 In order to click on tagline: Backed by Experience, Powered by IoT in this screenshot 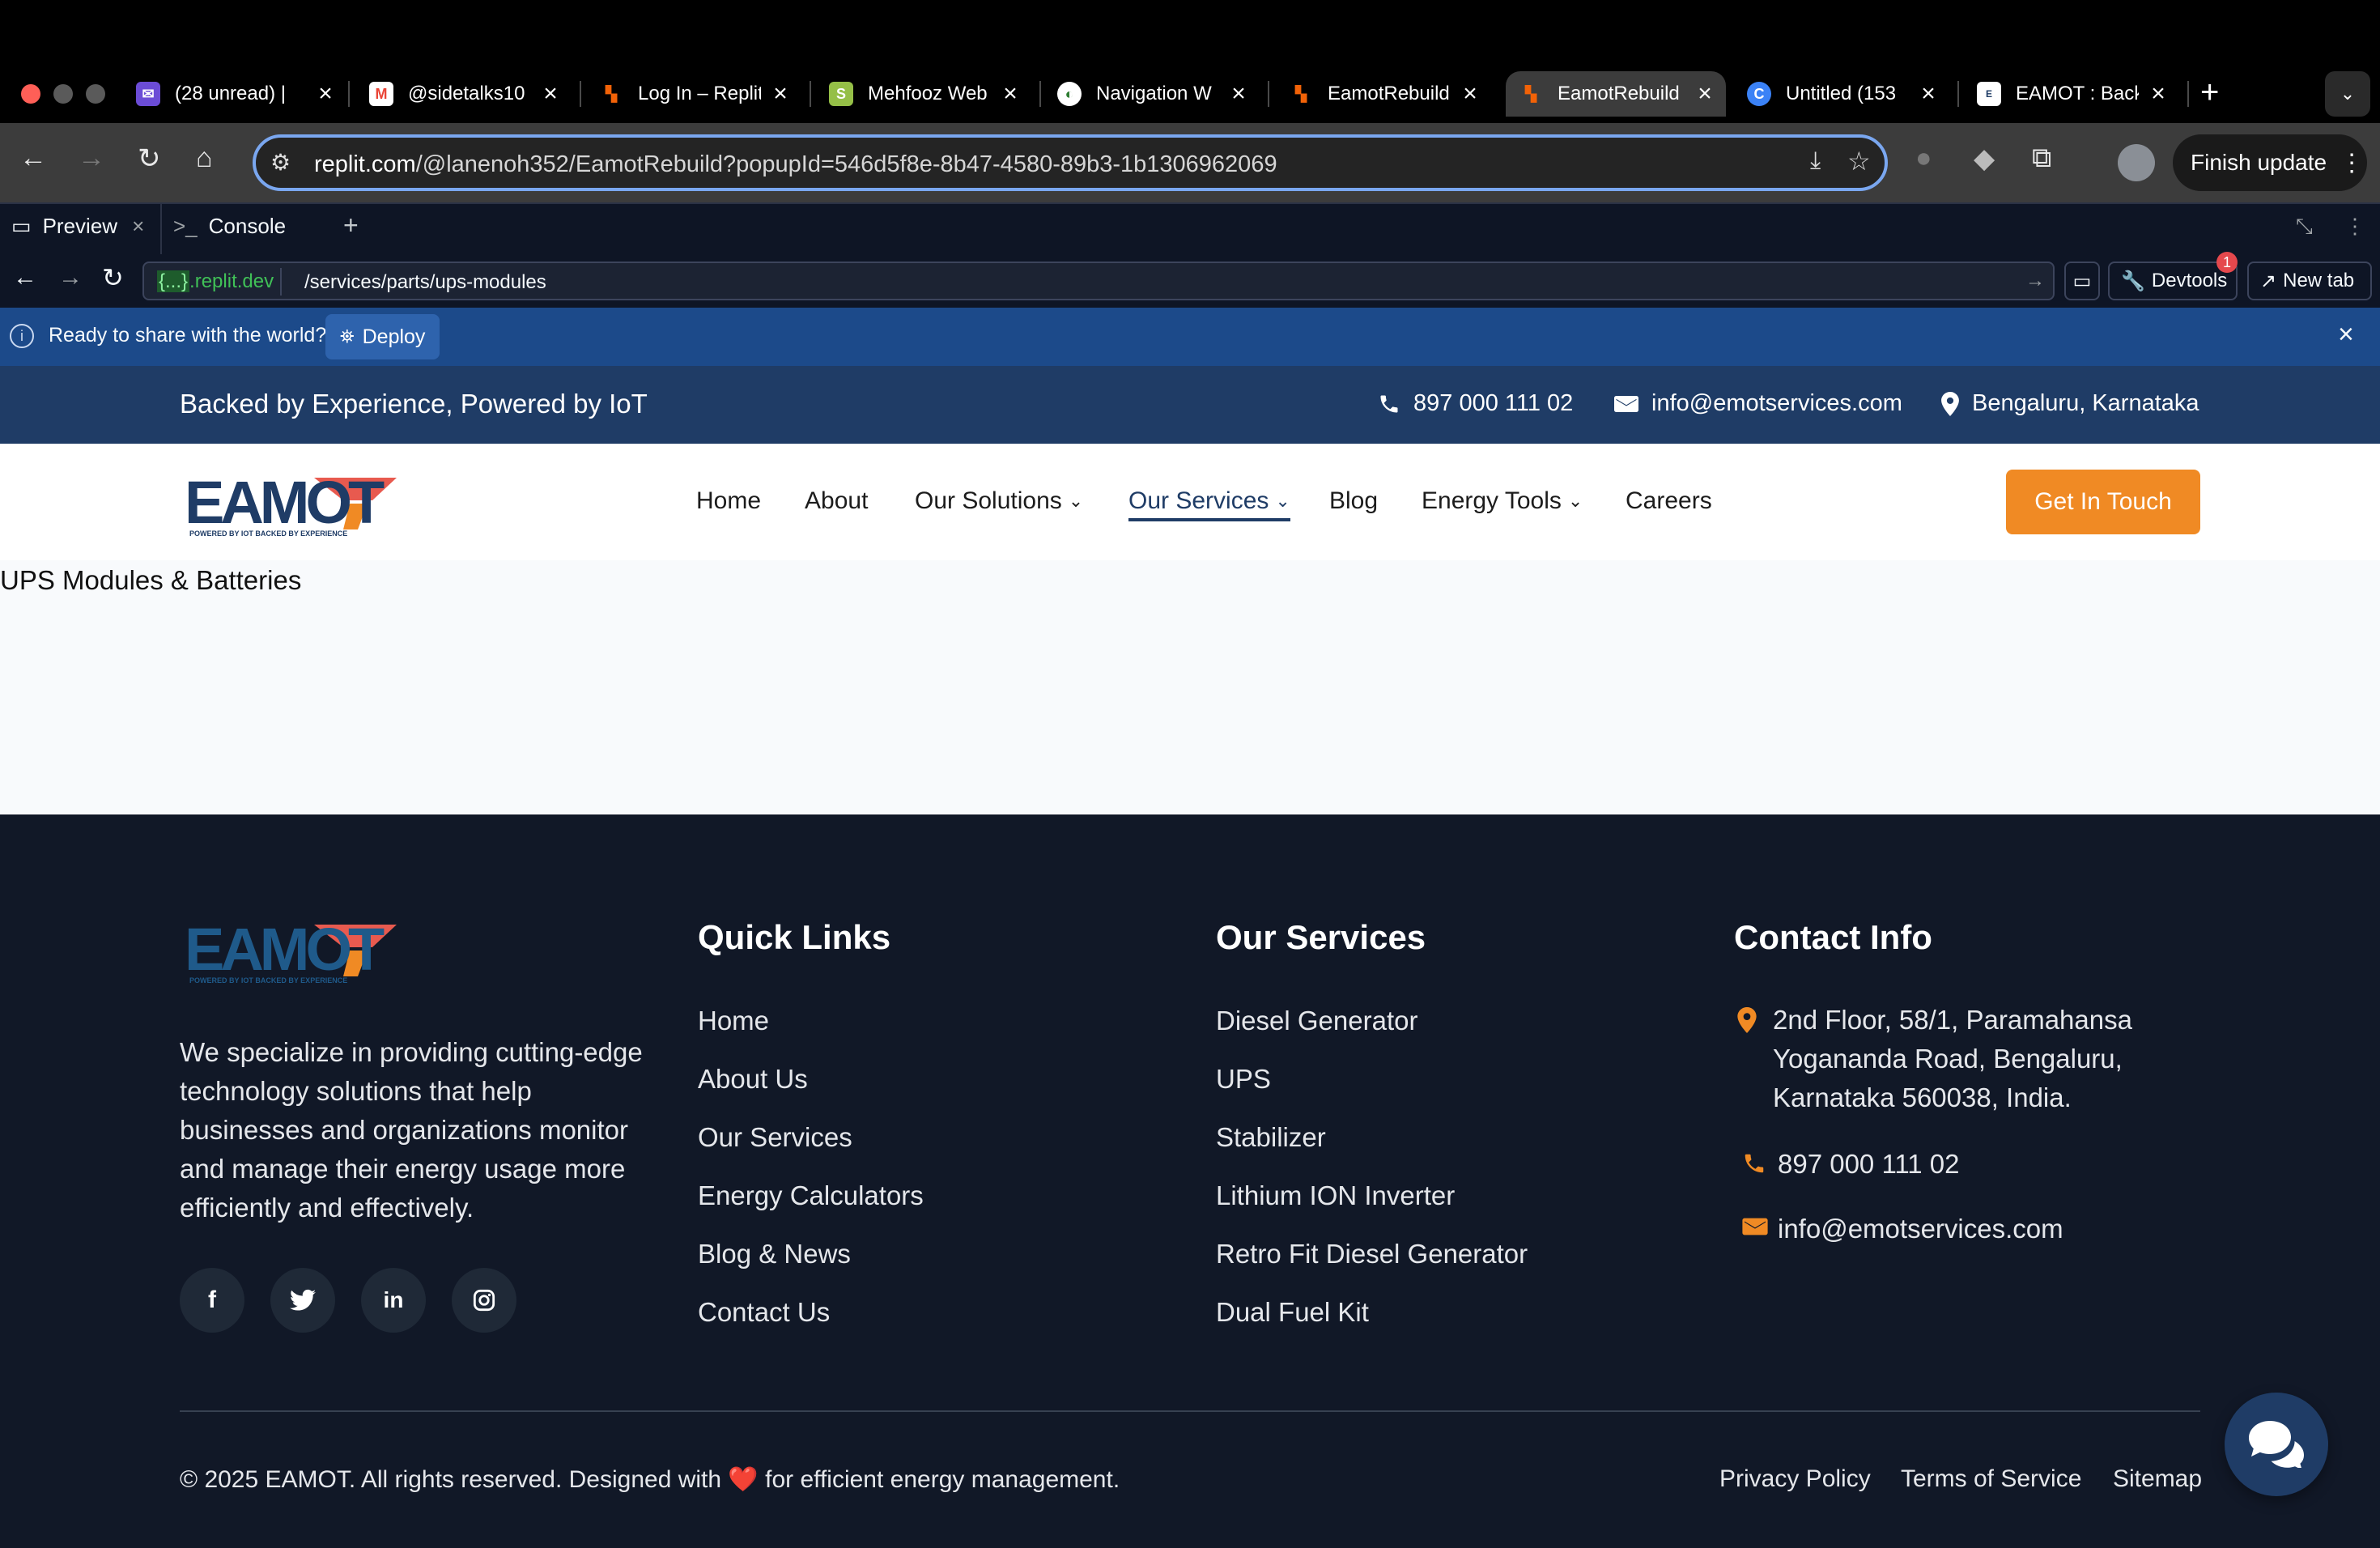, I will do `click(414, 404)`.